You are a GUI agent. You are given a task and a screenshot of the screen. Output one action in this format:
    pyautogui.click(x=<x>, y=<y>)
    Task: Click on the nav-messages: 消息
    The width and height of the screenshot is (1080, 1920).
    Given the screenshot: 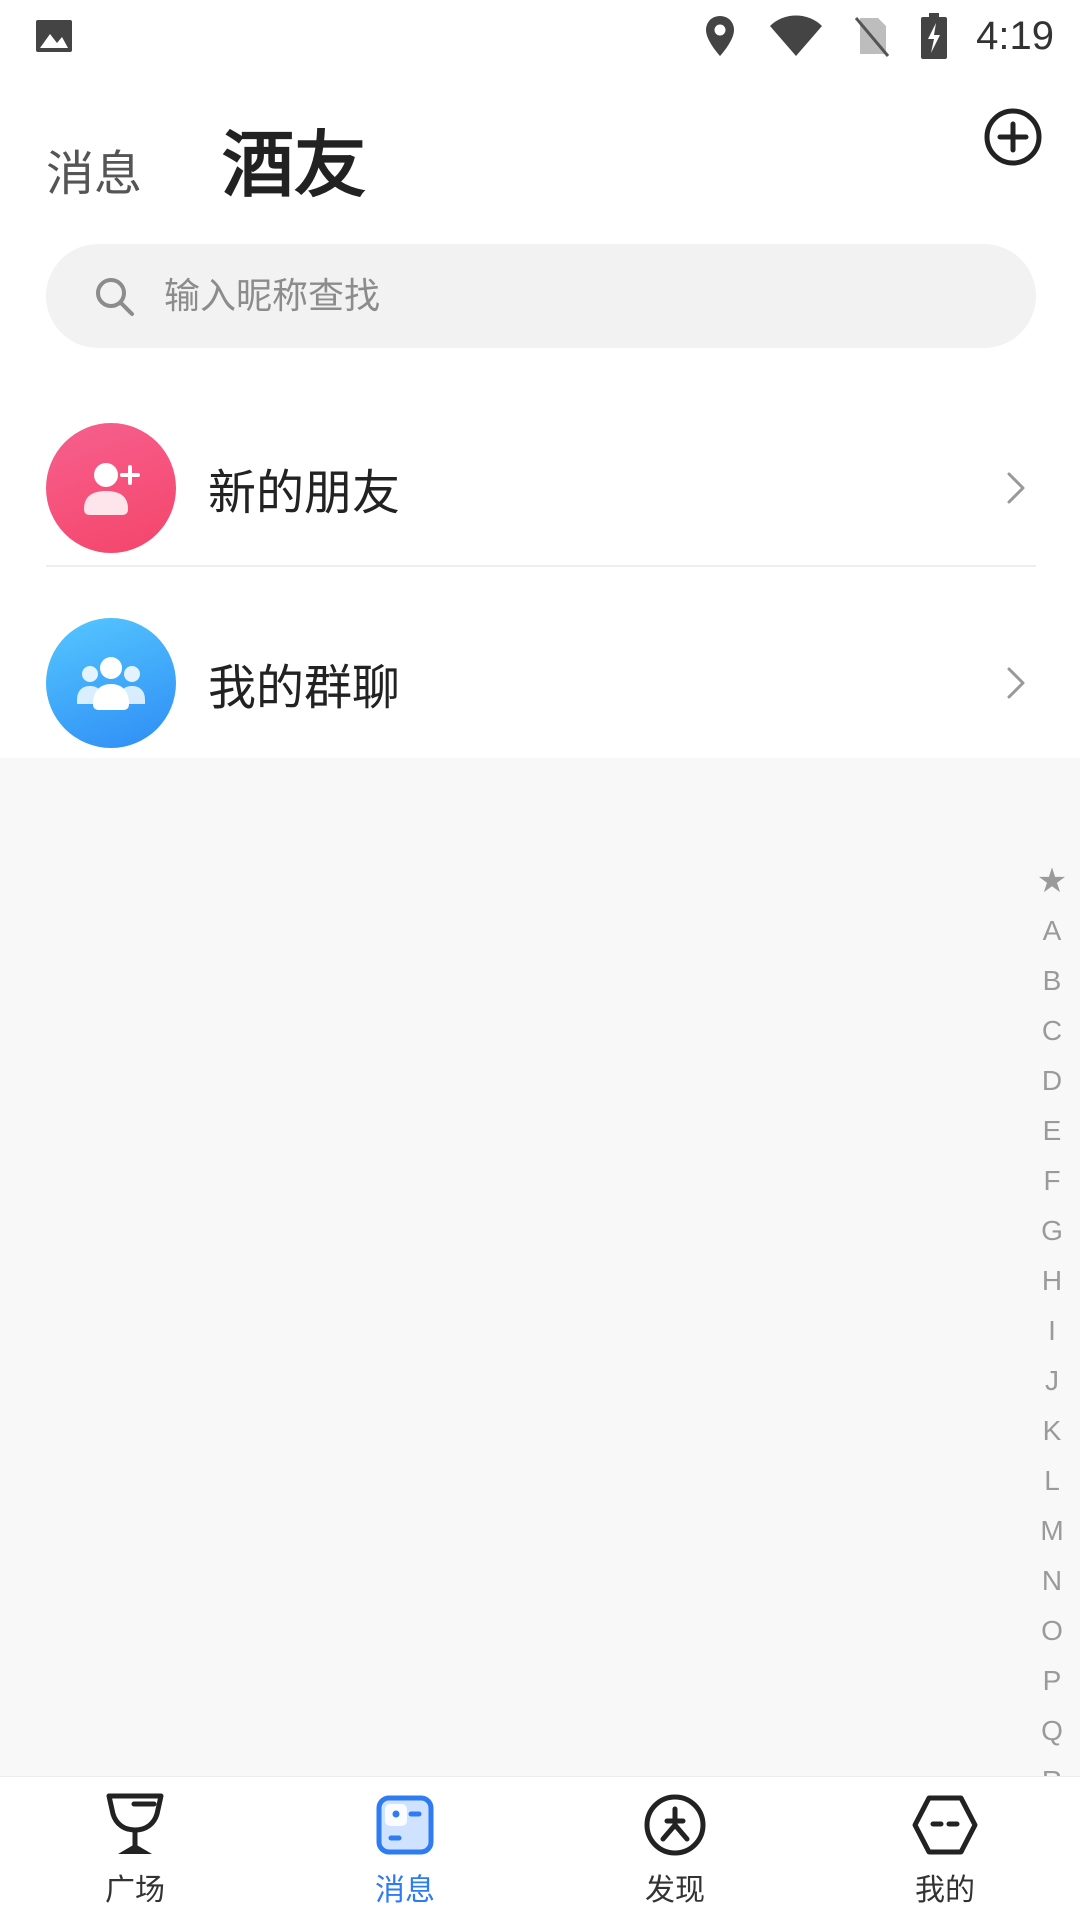 What is the action you would take?
    pyautogui.click(x=405, y=1848)
    